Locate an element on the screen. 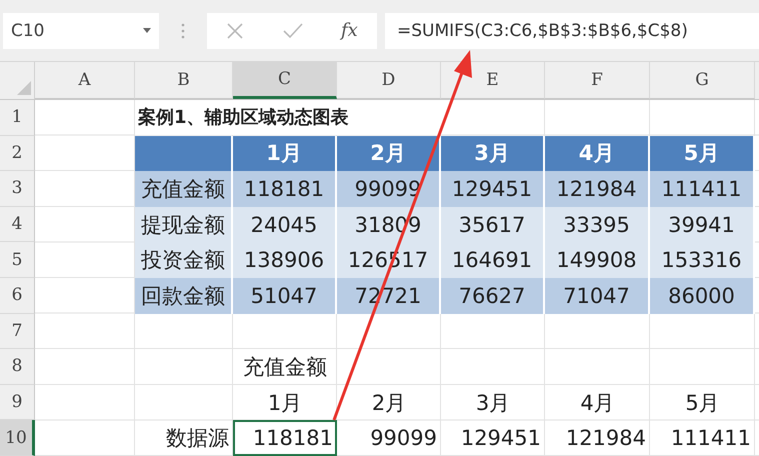 Image resolution: width=759 pixels, height=456 pixels. table-cell-text: 99099 is located at coordinates (403, 438).